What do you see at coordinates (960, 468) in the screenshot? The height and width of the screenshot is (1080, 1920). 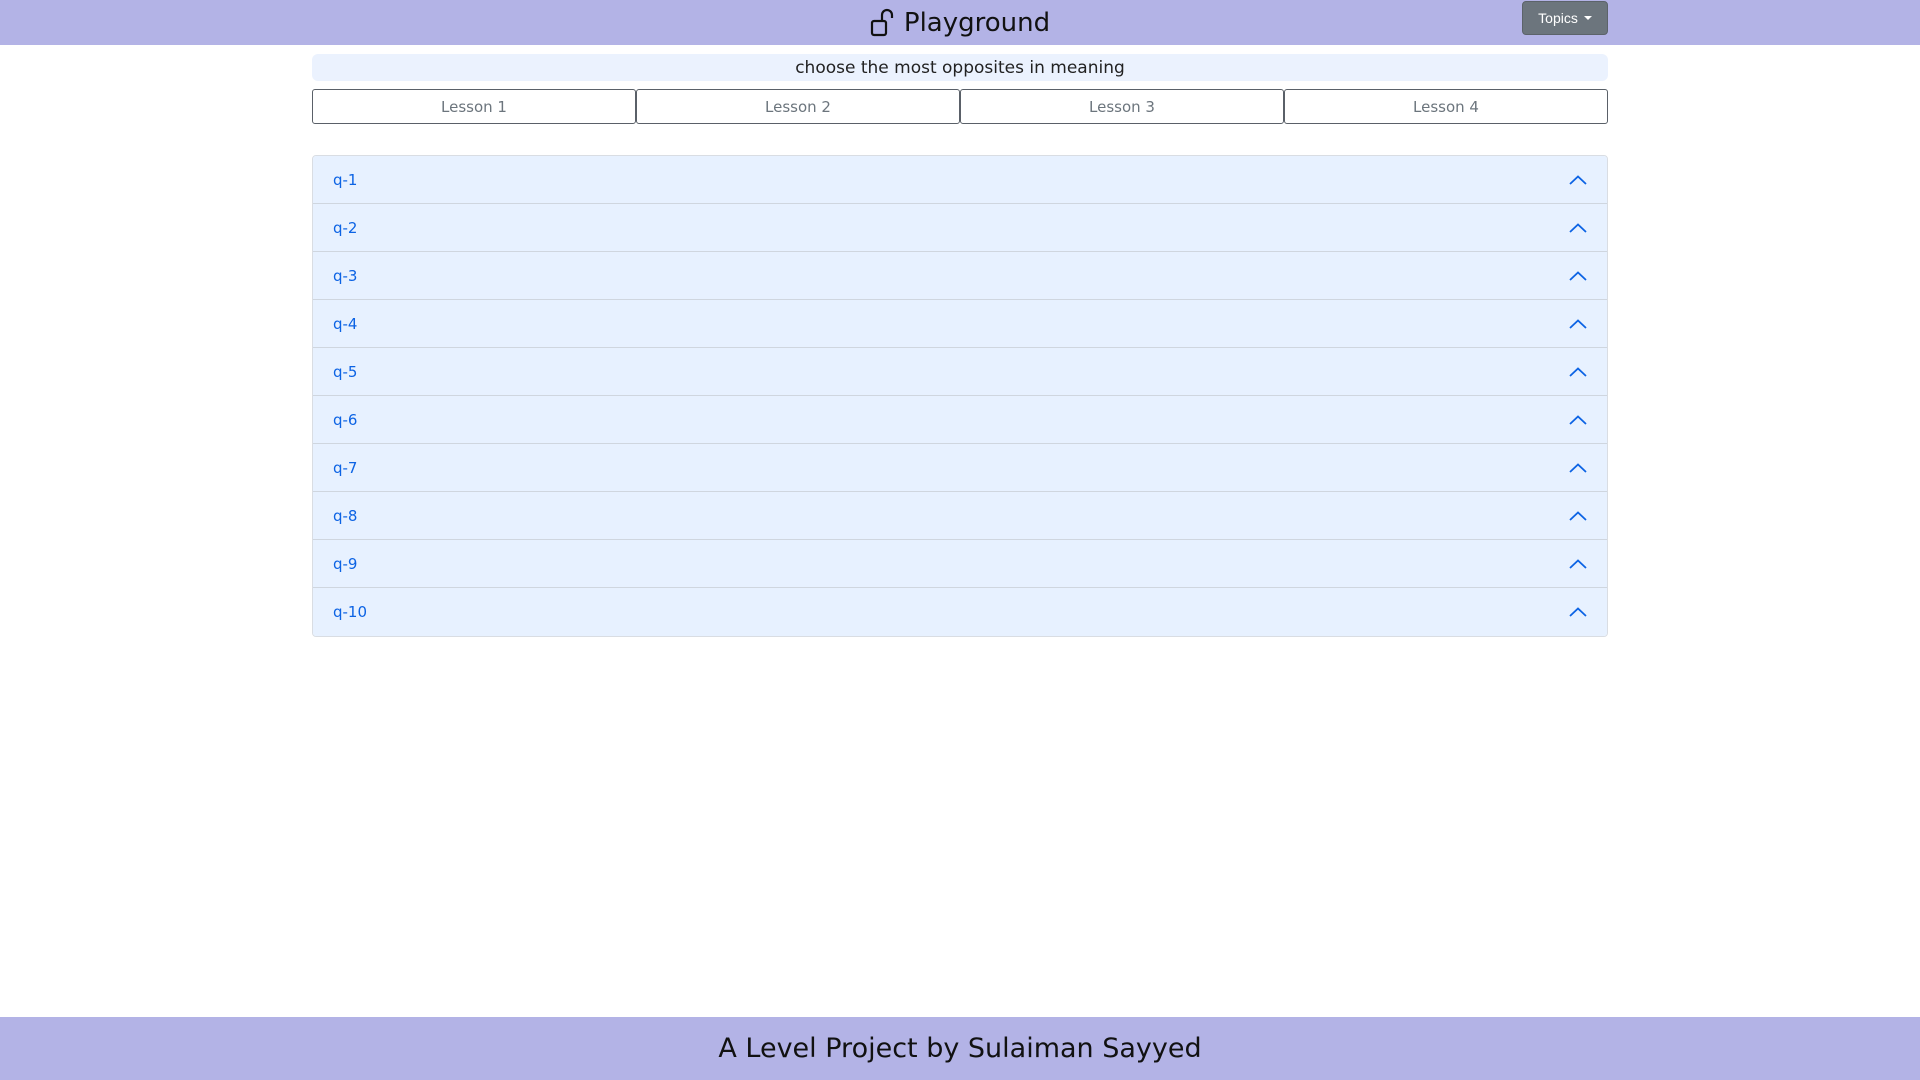 I see `accordion-item-q-7: q-7` at bounding box center [960, 468].